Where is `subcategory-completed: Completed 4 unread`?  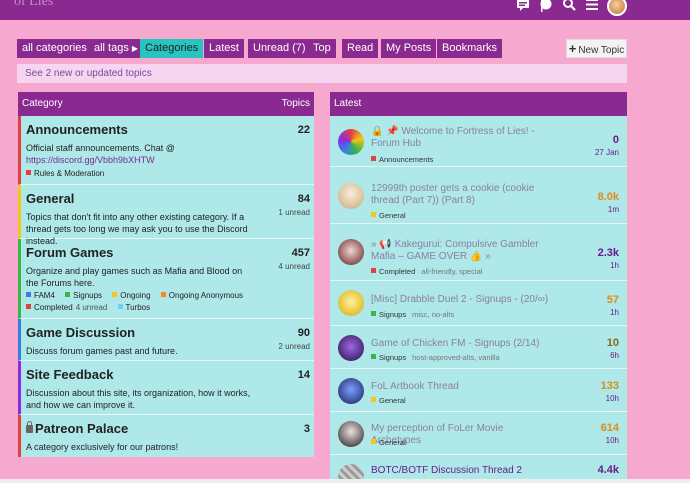
subcategory-completed: Completed 4 unread is located at coordinates (66, 307).